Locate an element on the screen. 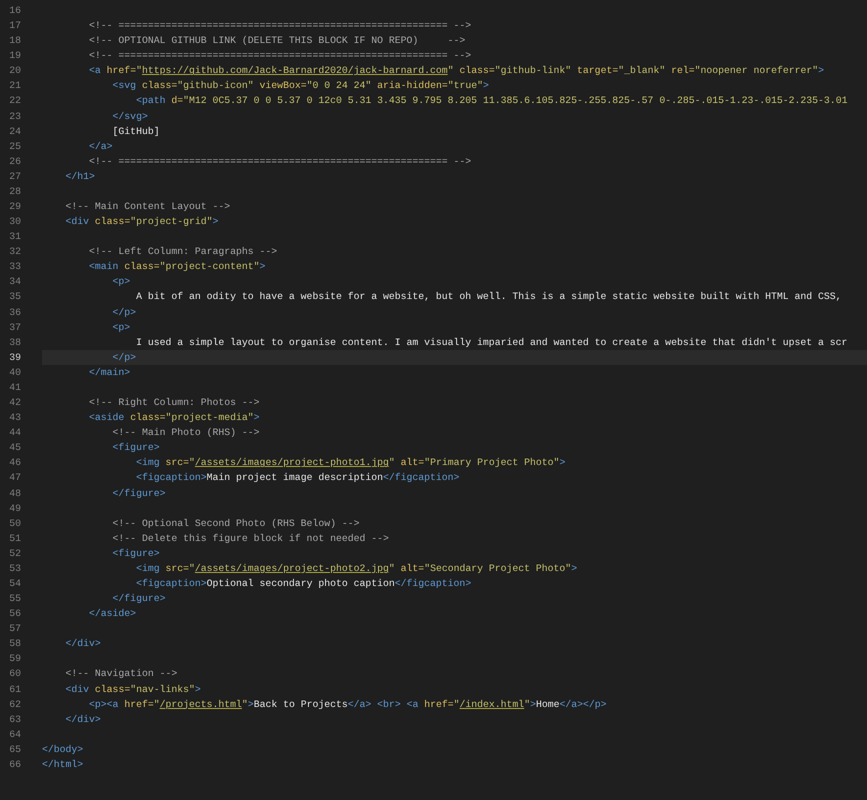 The image size is (867, 800). line-number: 42 is located at coordinates (14, 403).